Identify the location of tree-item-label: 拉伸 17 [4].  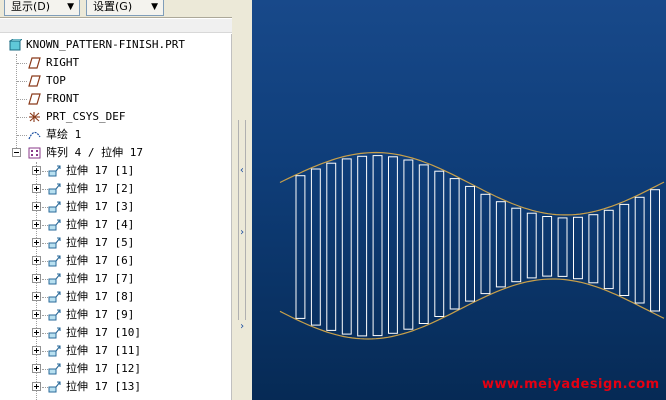
(100, 224).